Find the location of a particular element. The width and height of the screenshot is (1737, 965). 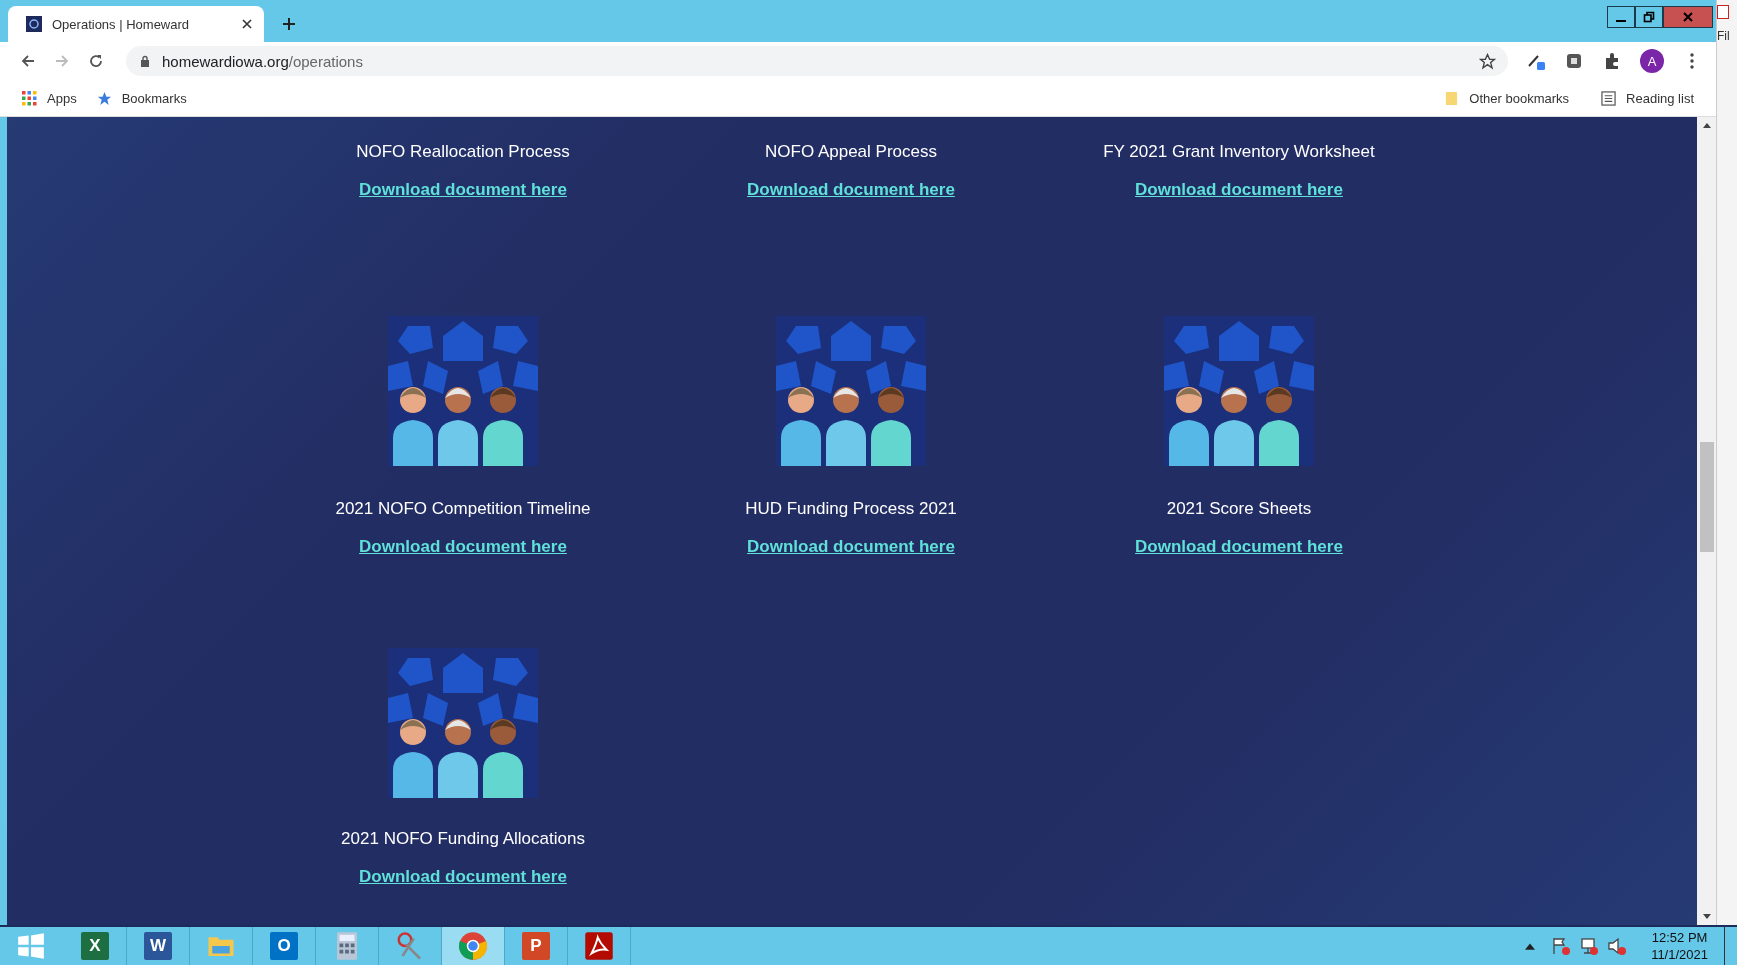

show-hidden-icons-icon is located at coordinates (1530, 946).